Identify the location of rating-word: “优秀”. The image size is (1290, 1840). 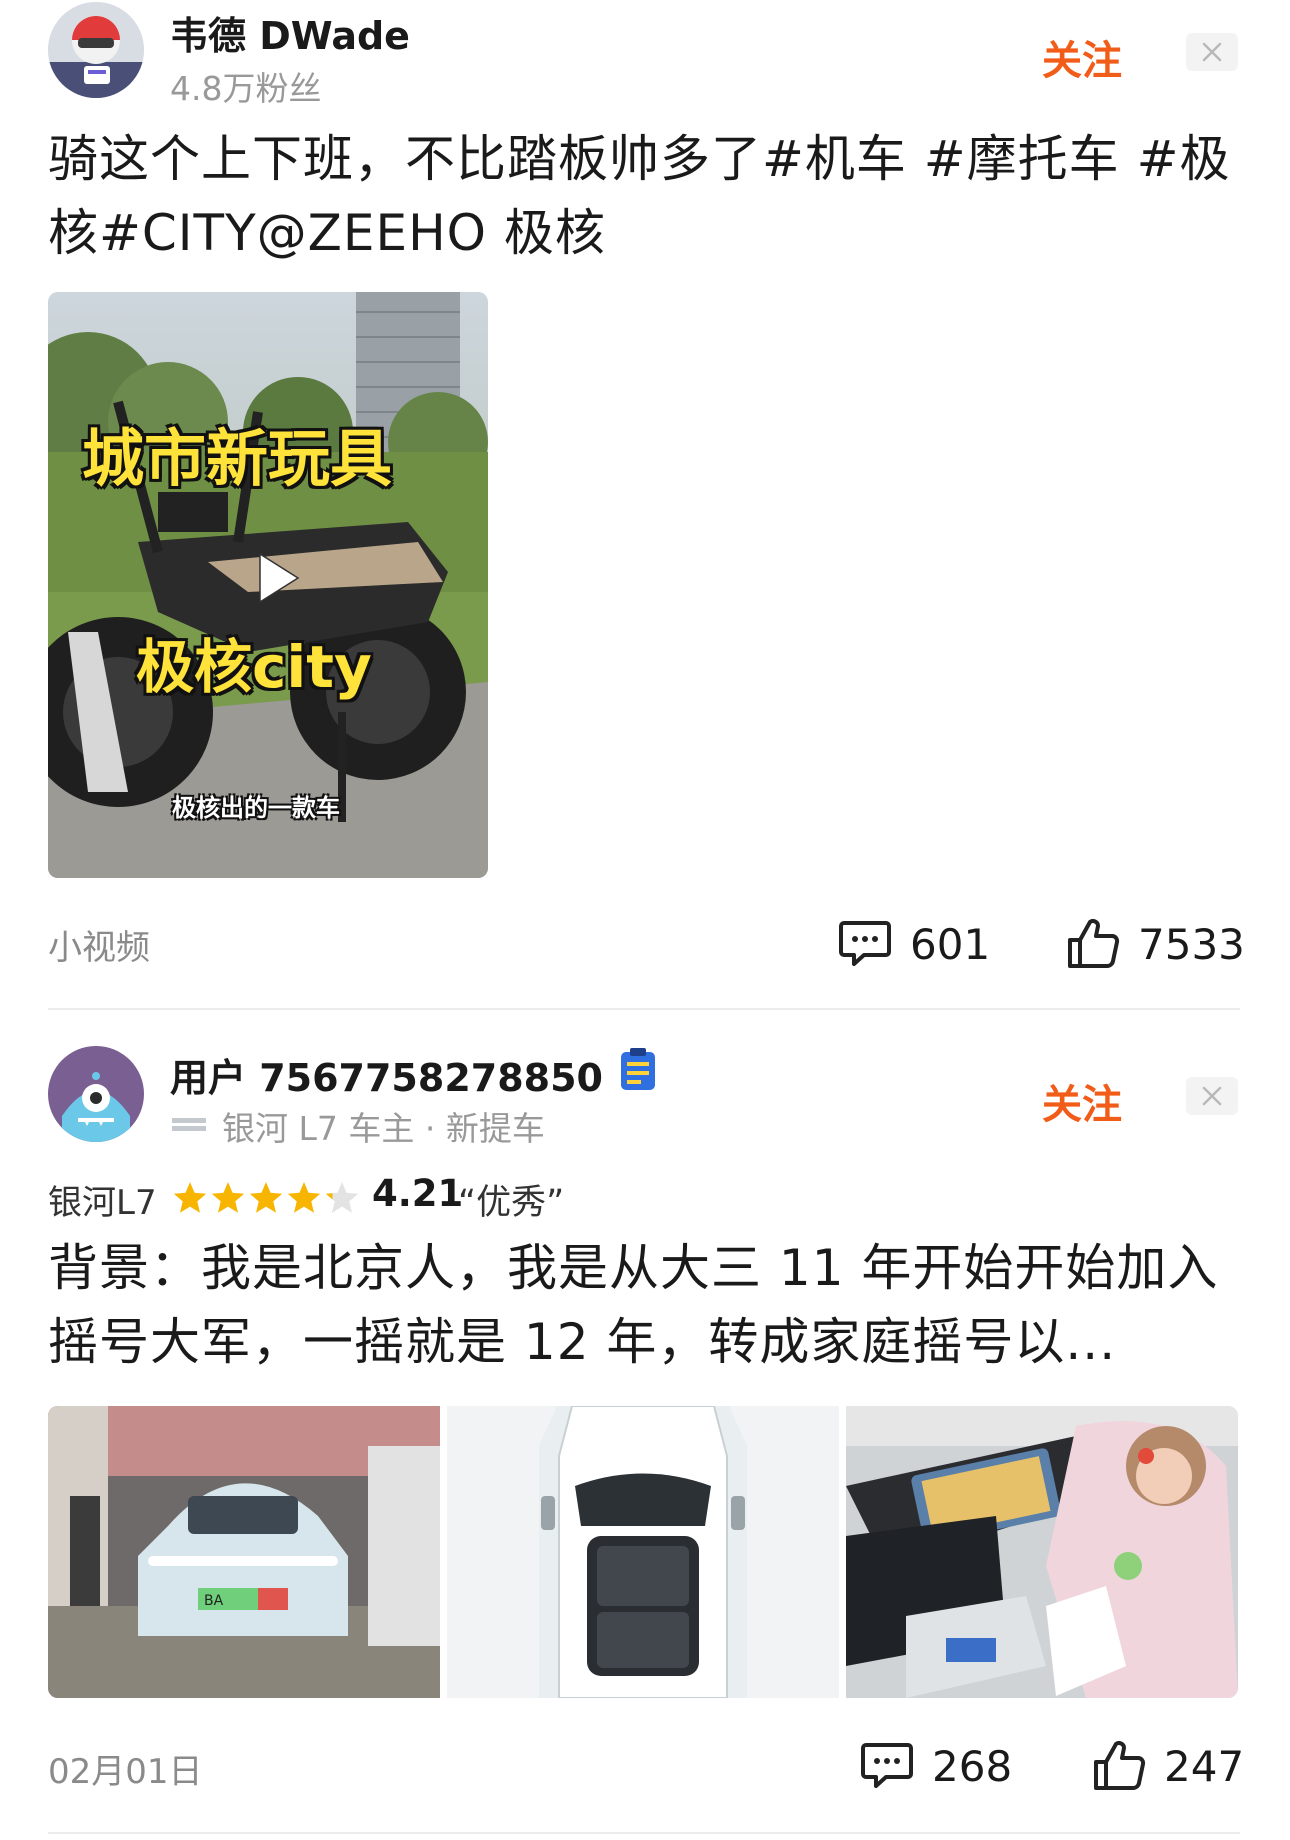
(511, 1203).